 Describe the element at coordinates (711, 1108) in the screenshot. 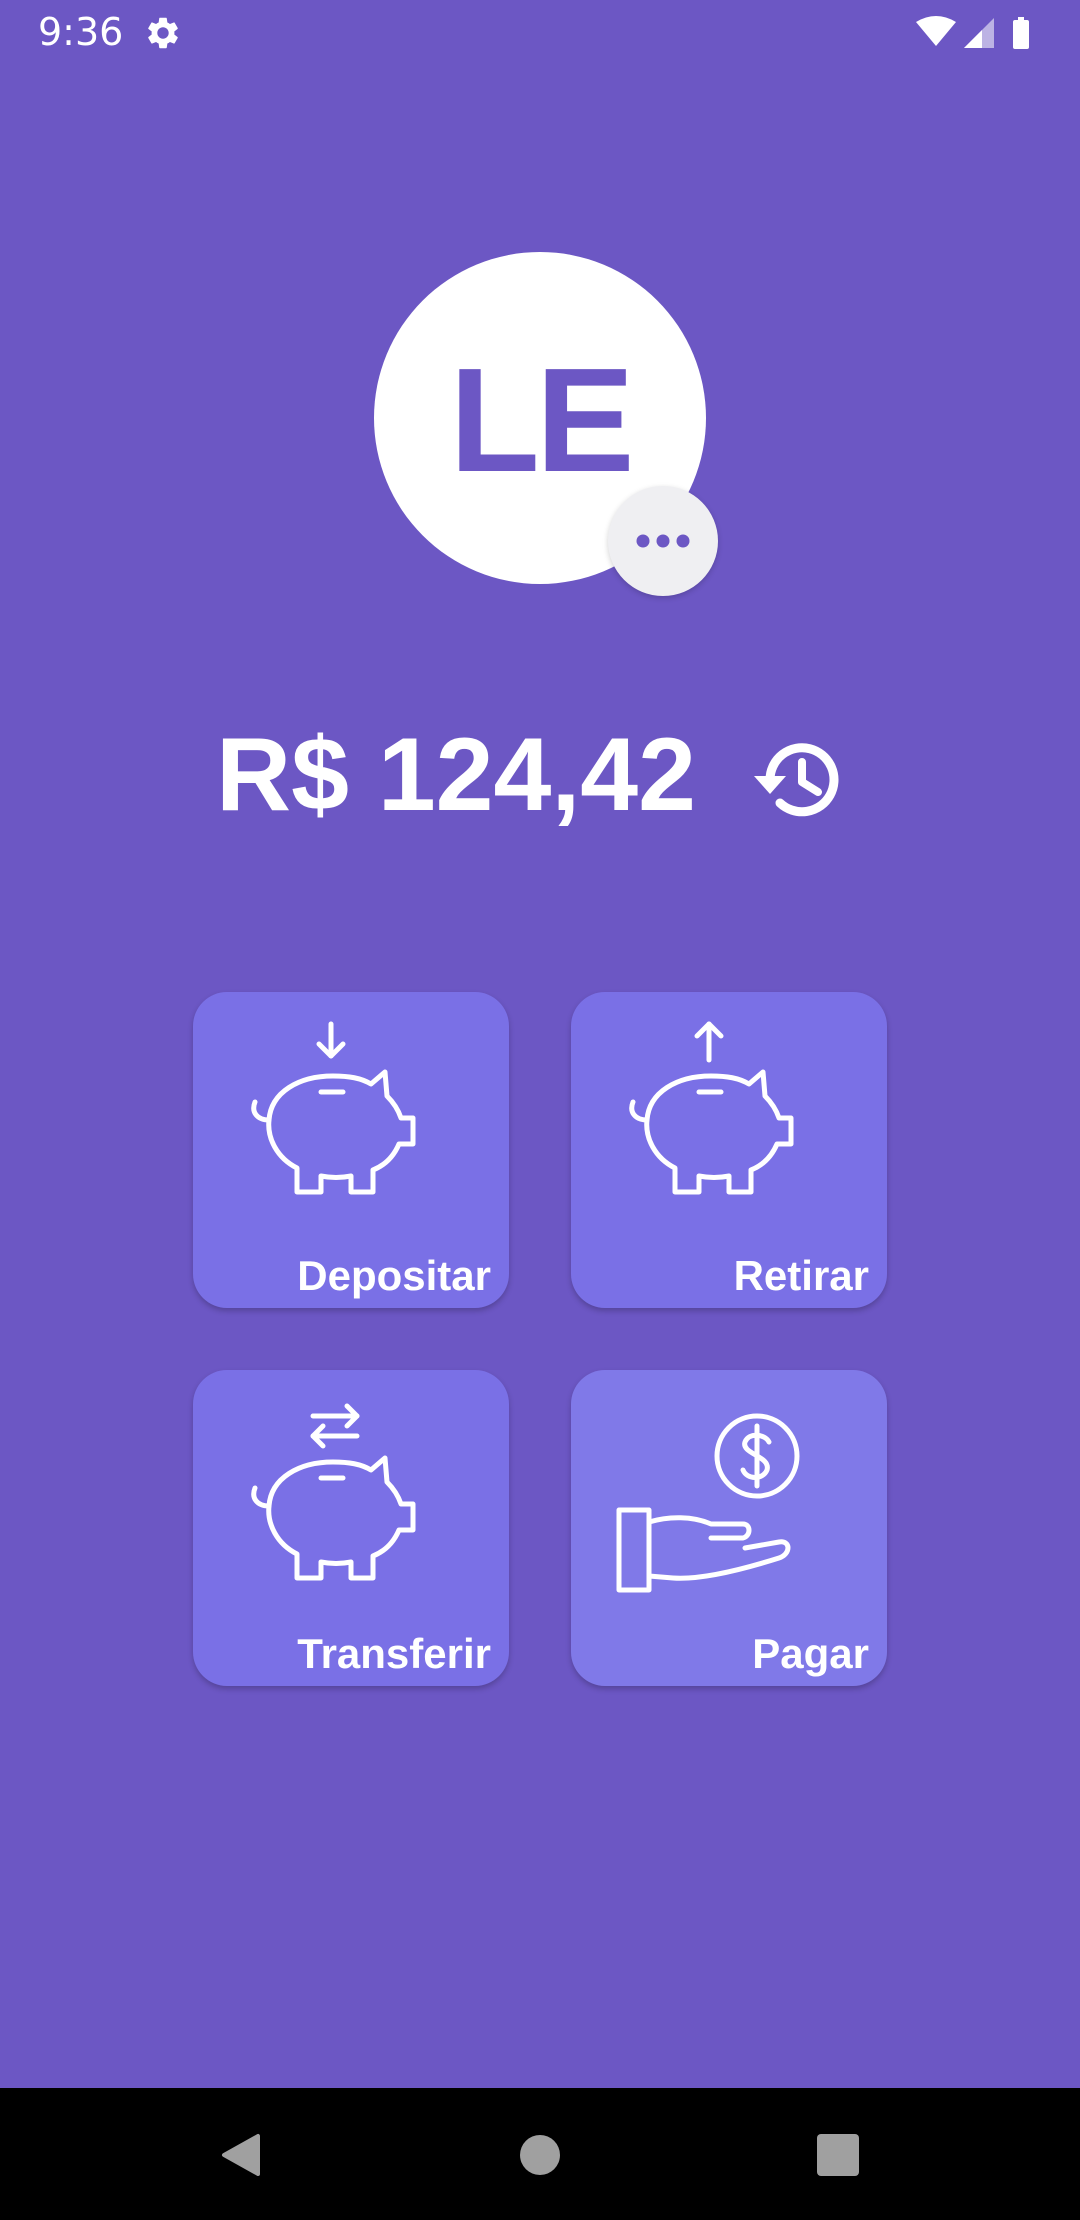

I see `piggy-bank-withdraw-icon` at that location.